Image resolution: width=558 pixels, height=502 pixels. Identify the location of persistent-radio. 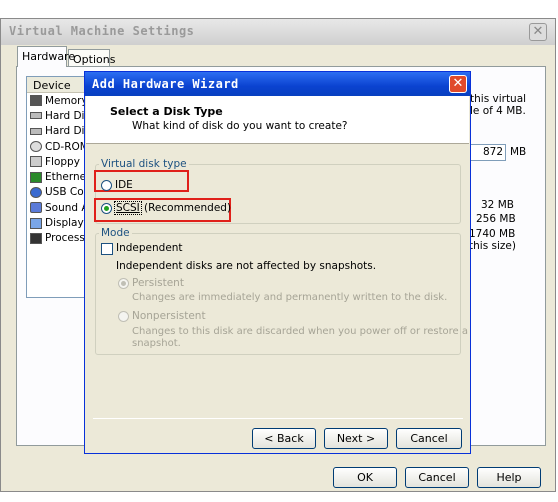
(123, 283).